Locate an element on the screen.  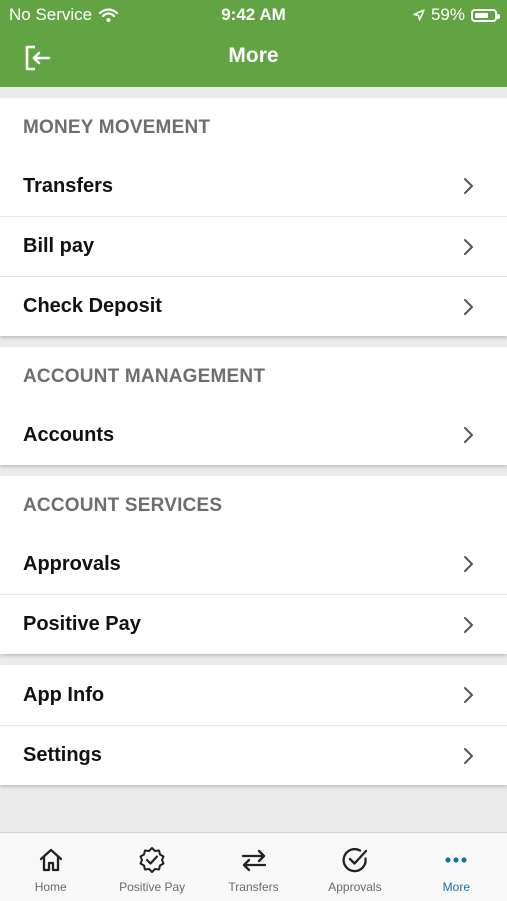
tab-label: Positive Pay is located at coordinates (152, 887).